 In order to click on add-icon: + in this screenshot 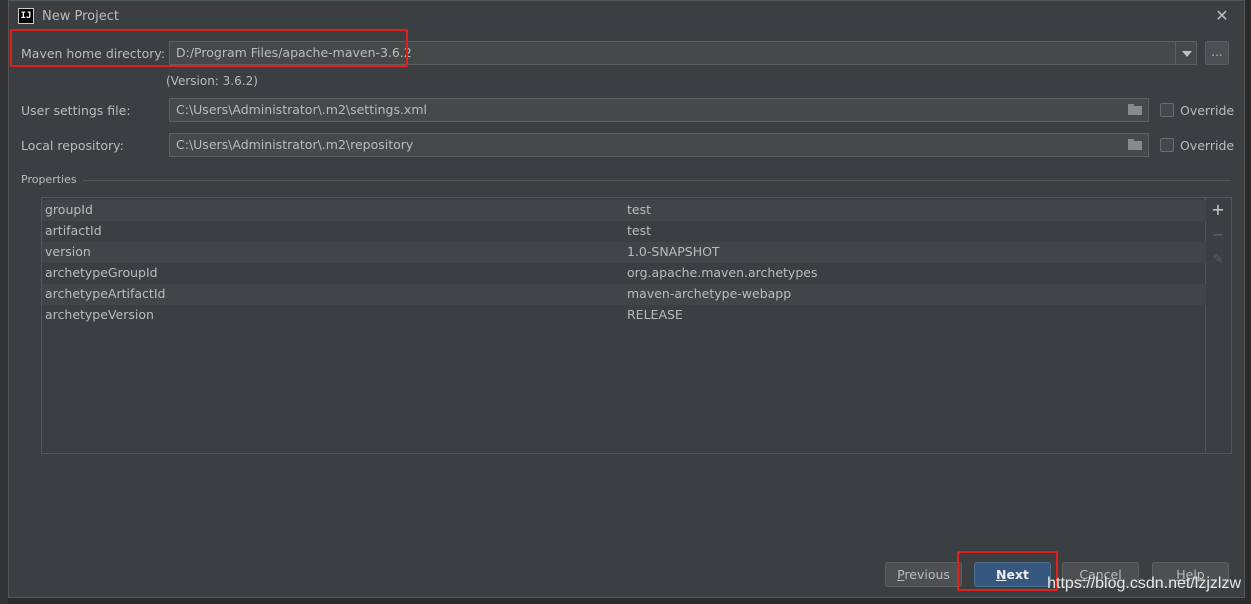, I will do `click(1218, 210)`.